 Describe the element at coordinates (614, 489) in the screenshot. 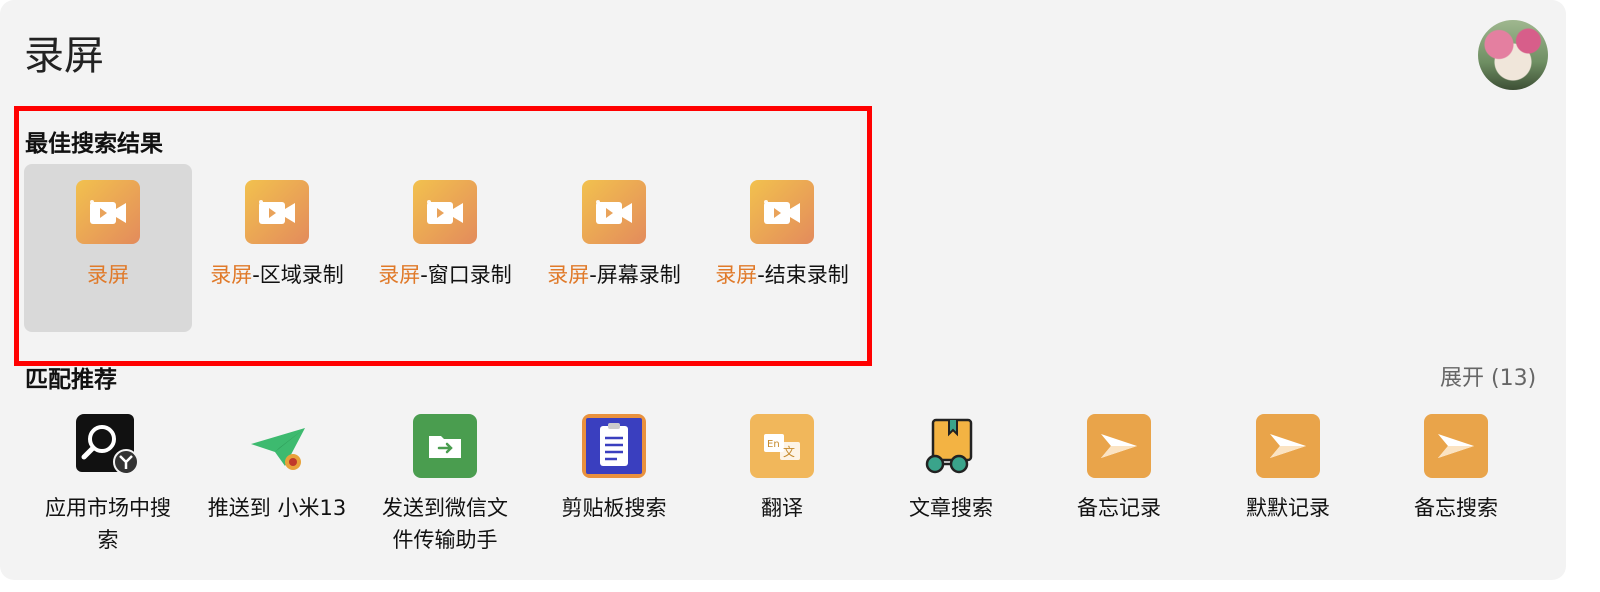

I see `recommend-item-clipboard-search: 剪贴板搜索` at that location.